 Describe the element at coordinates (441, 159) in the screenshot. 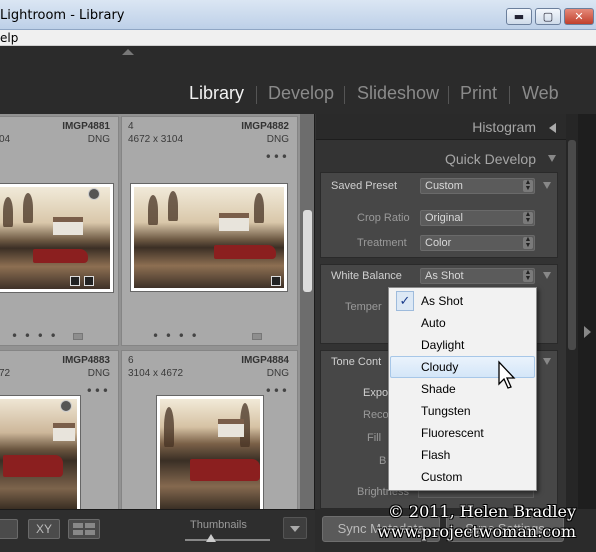

I see `quick-develop-panel-header: Quick Develop` at that location.